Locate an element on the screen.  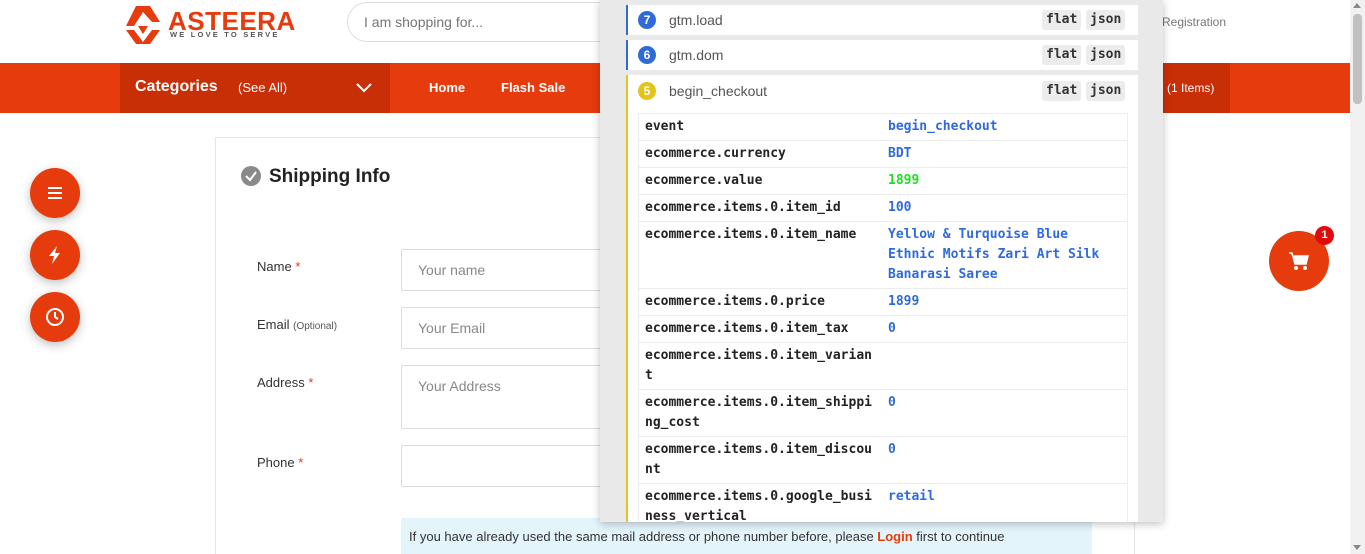
search-bar is located at coordinates (487, 22).